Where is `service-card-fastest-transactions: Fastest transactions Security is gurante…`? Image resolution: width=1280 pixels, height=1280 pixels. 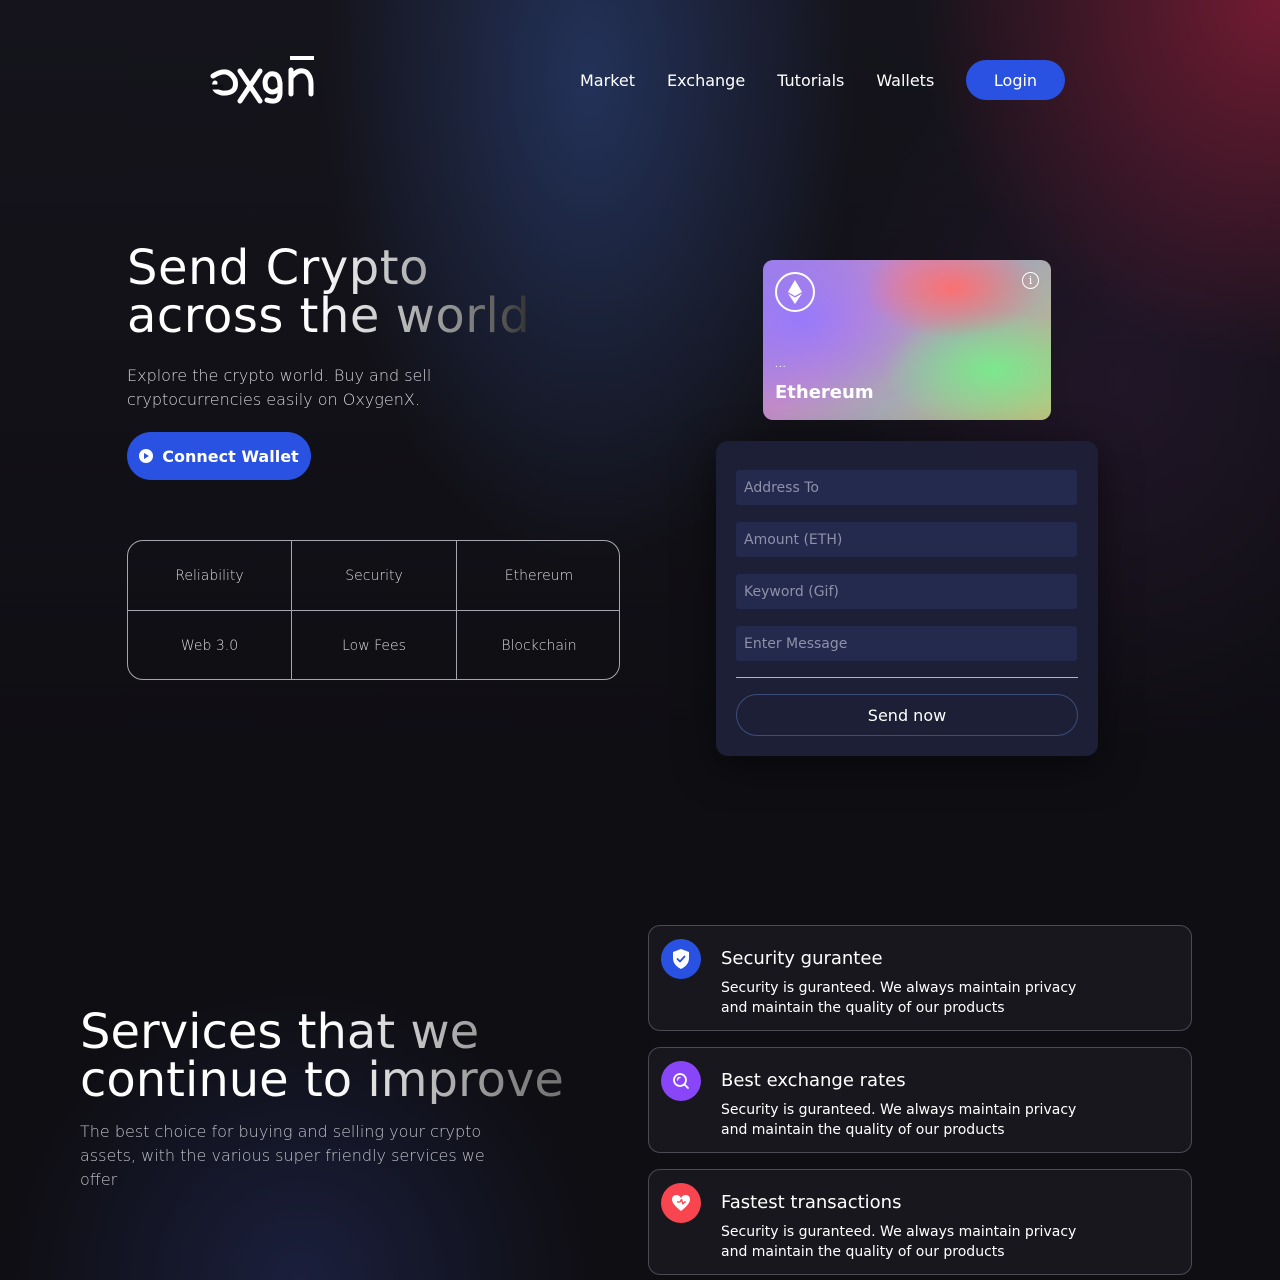
service-card-fastest-transactions: Fastest transactions Security is gurante… is located at coordinates (920, 1222).